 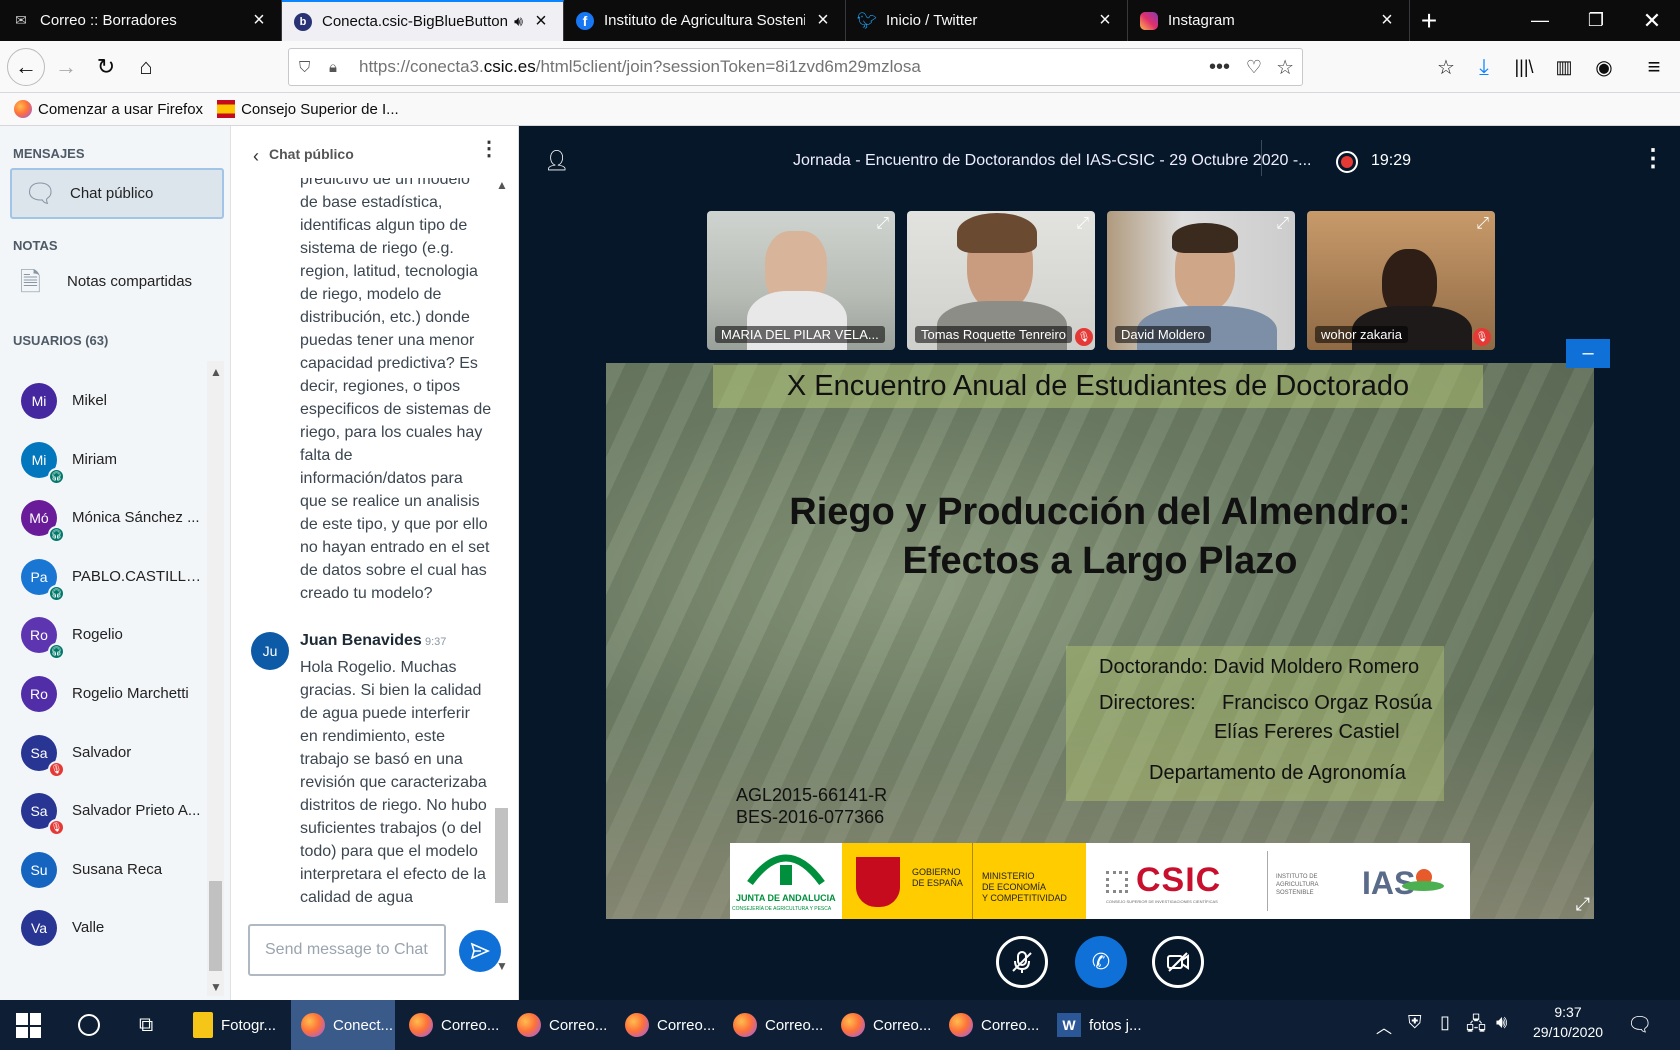 I want to click on chat-message-input: Send message to Chat, so click(x=347, y=950).